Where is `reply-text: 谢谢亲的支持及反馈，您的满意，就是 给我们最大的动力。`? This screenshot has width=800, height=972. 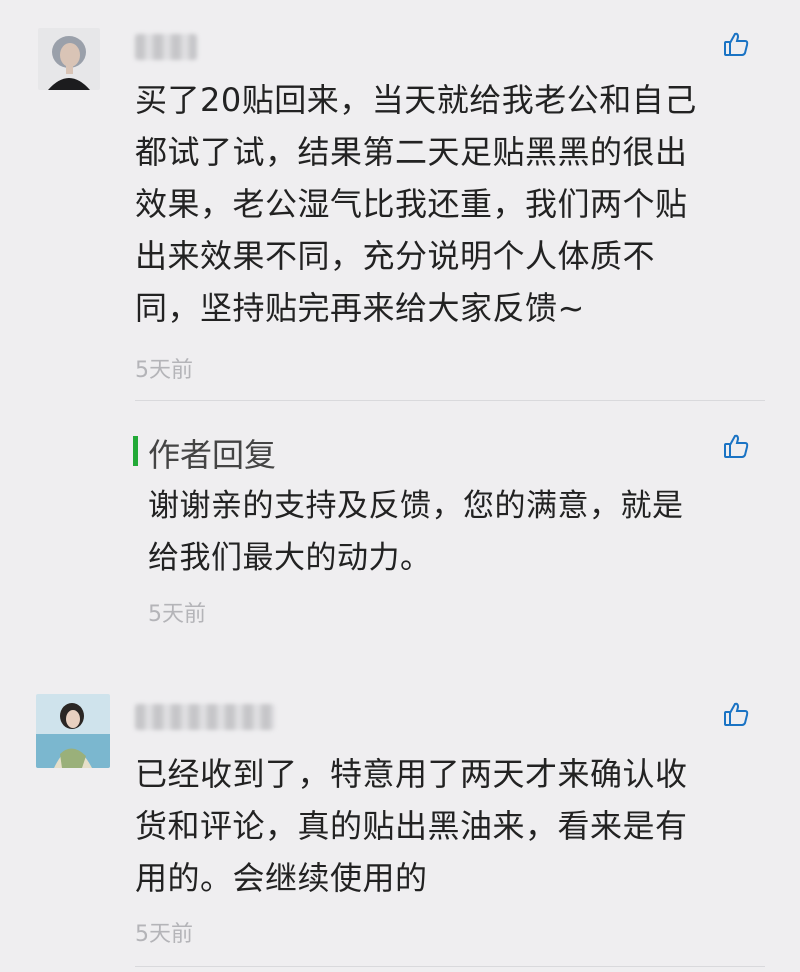 reply-text: 谢谢亲的支持及反馈，您的满意，就是 给我们最大的动力。 is located at coordinates (416, 532).